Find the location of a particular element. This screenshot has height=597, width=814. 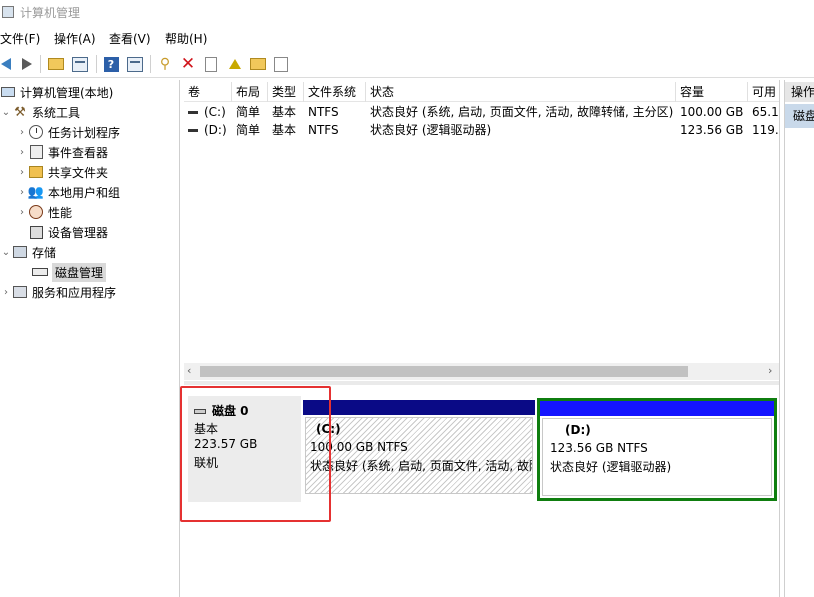

partition-d-name: (D:) is located at coordinates (578, 430).